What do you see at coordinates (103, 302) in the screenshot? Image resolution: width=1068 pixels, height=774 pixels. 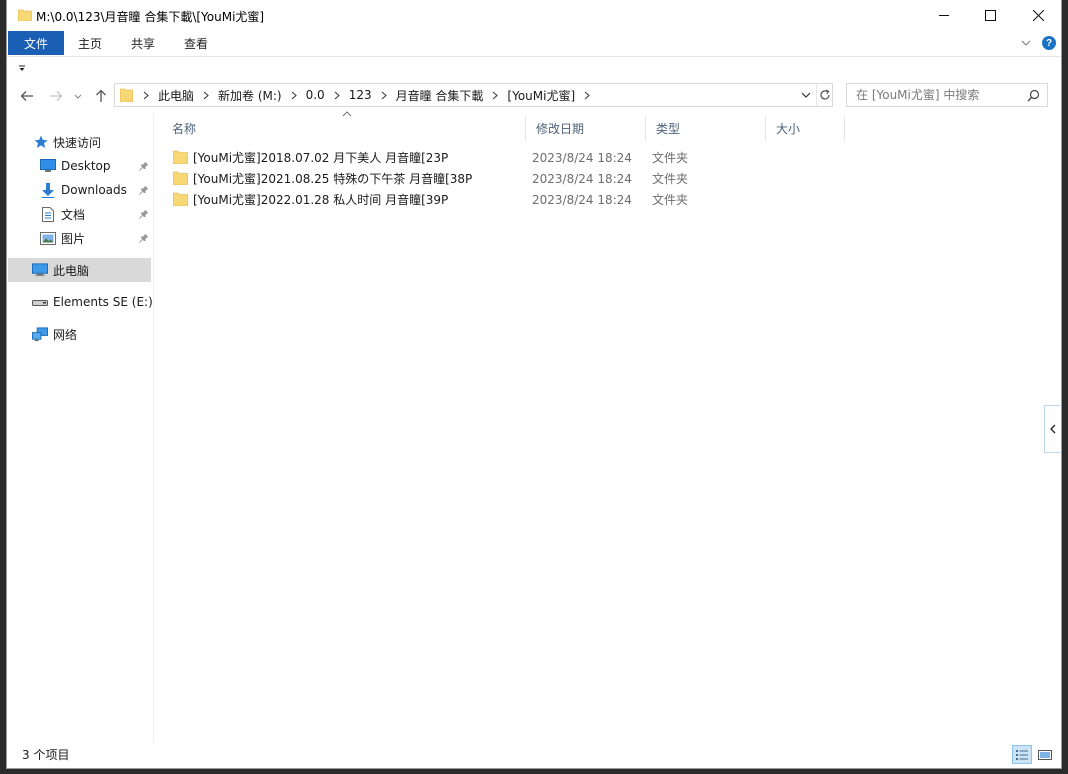 I see `sidebar-item-label: Elements SE (E:)` at bounding box center [103, 302].